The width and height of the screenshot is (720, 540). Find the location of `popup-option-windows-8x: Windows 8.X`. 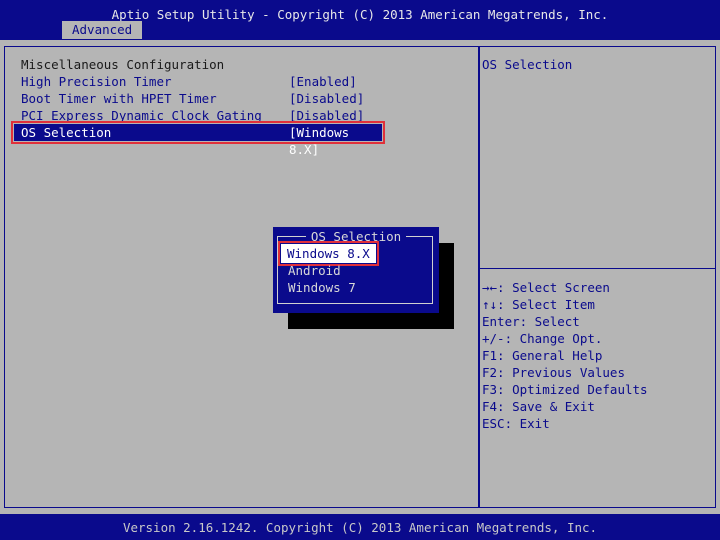

popup-option-windows-8x: Windows 8.X is located at coordinates (328, 253).